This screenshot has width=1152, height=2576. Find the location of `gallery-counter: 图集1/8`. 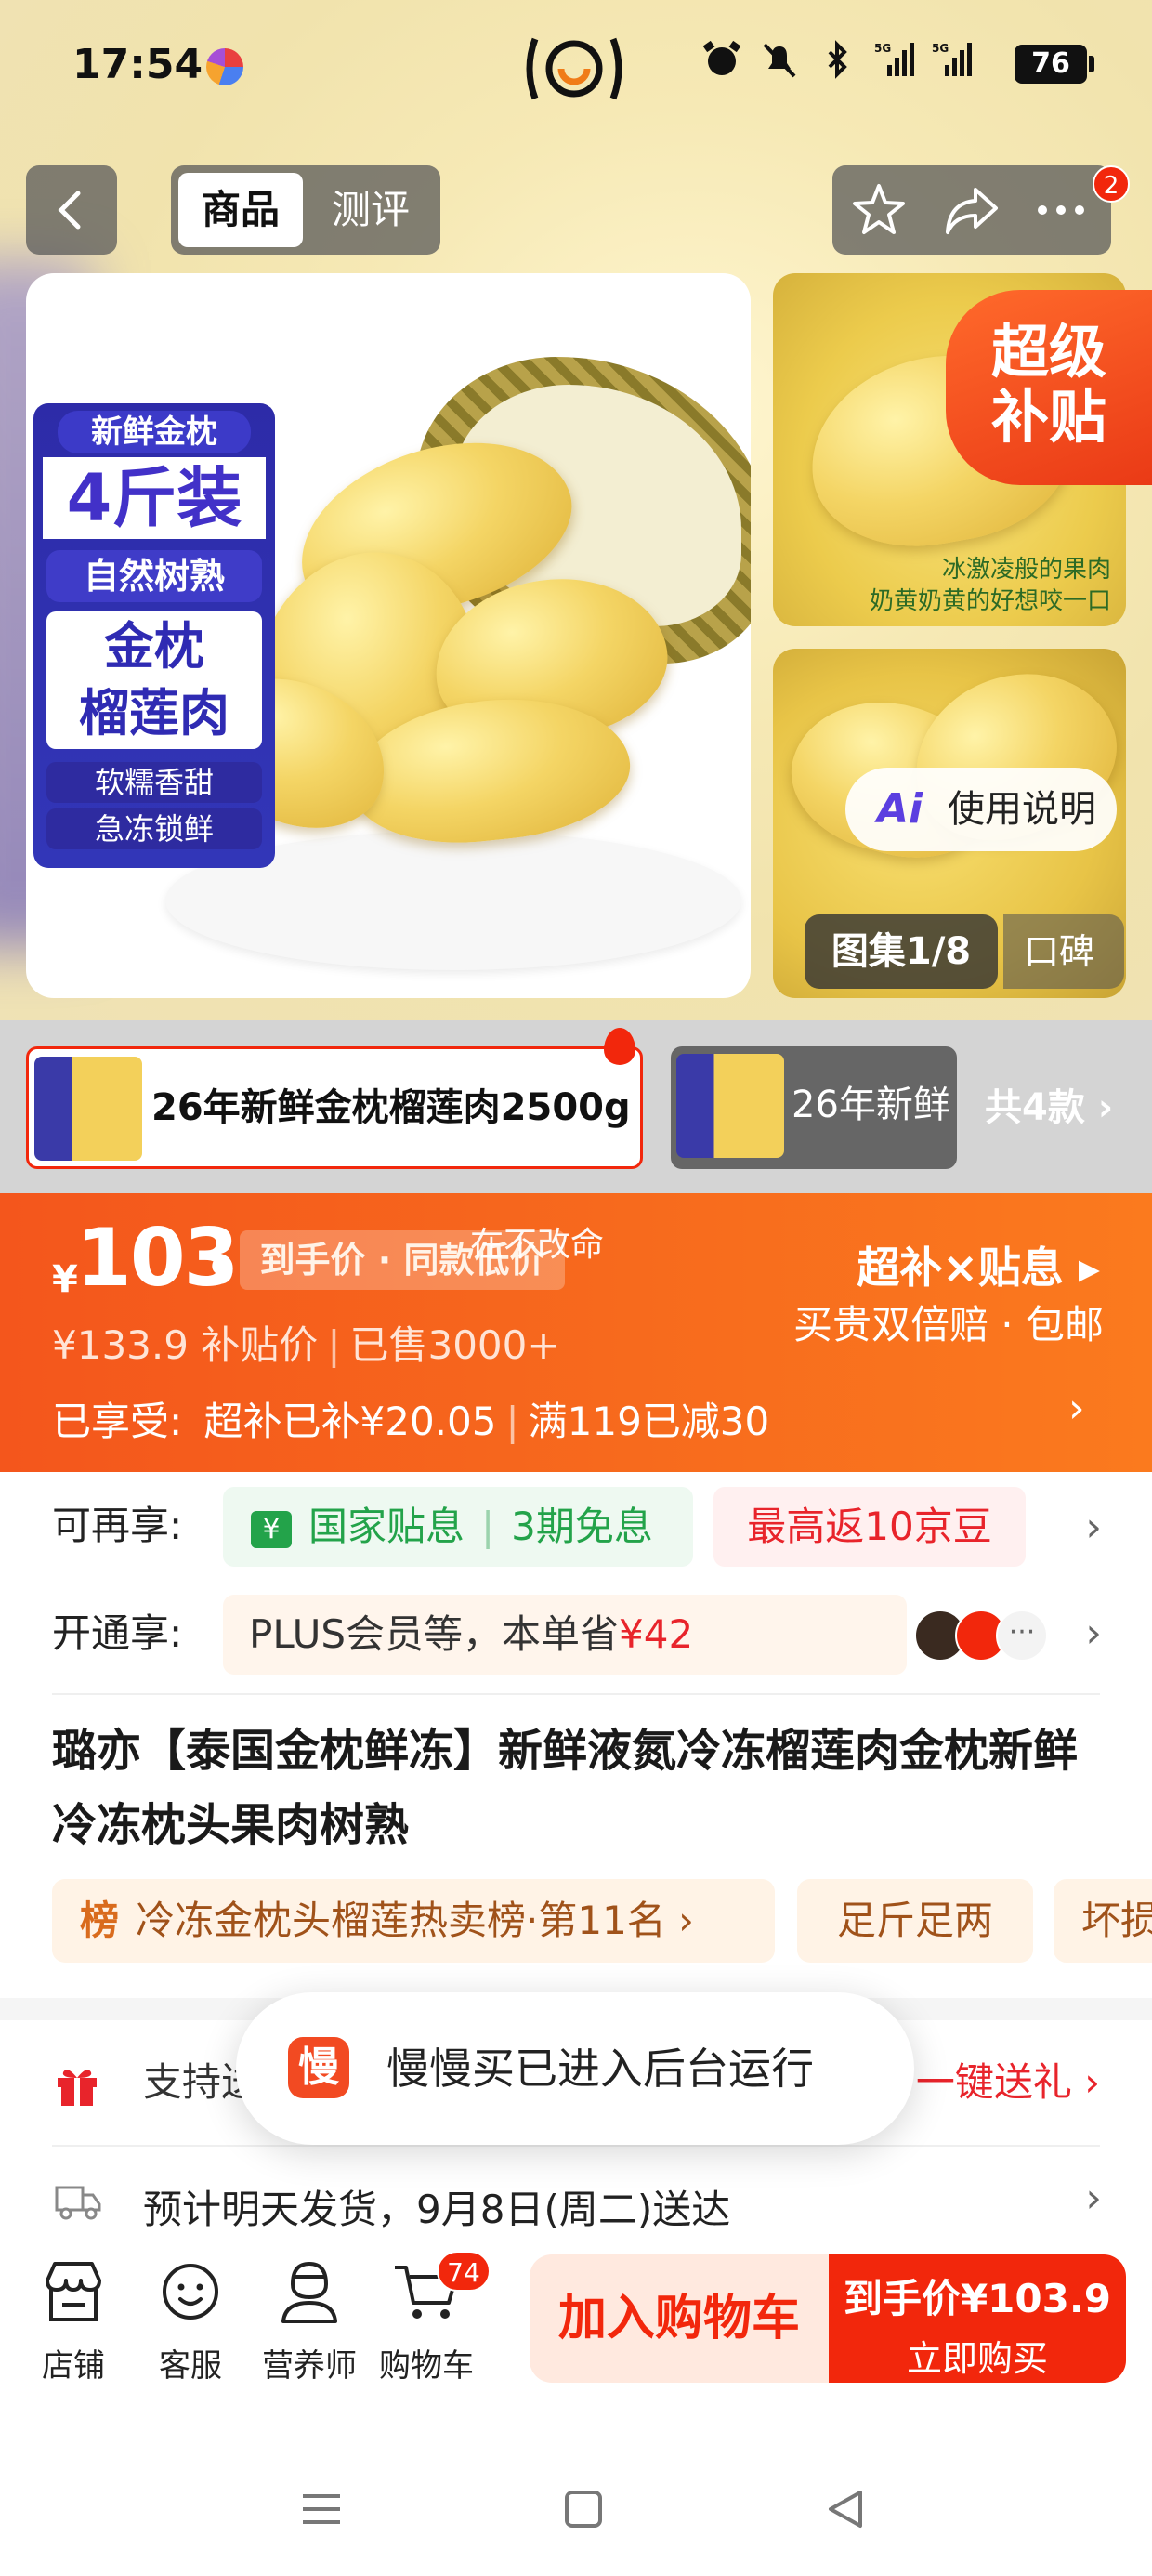

gallery-counter: 图集1/8 is located at coordinates (901, 951).